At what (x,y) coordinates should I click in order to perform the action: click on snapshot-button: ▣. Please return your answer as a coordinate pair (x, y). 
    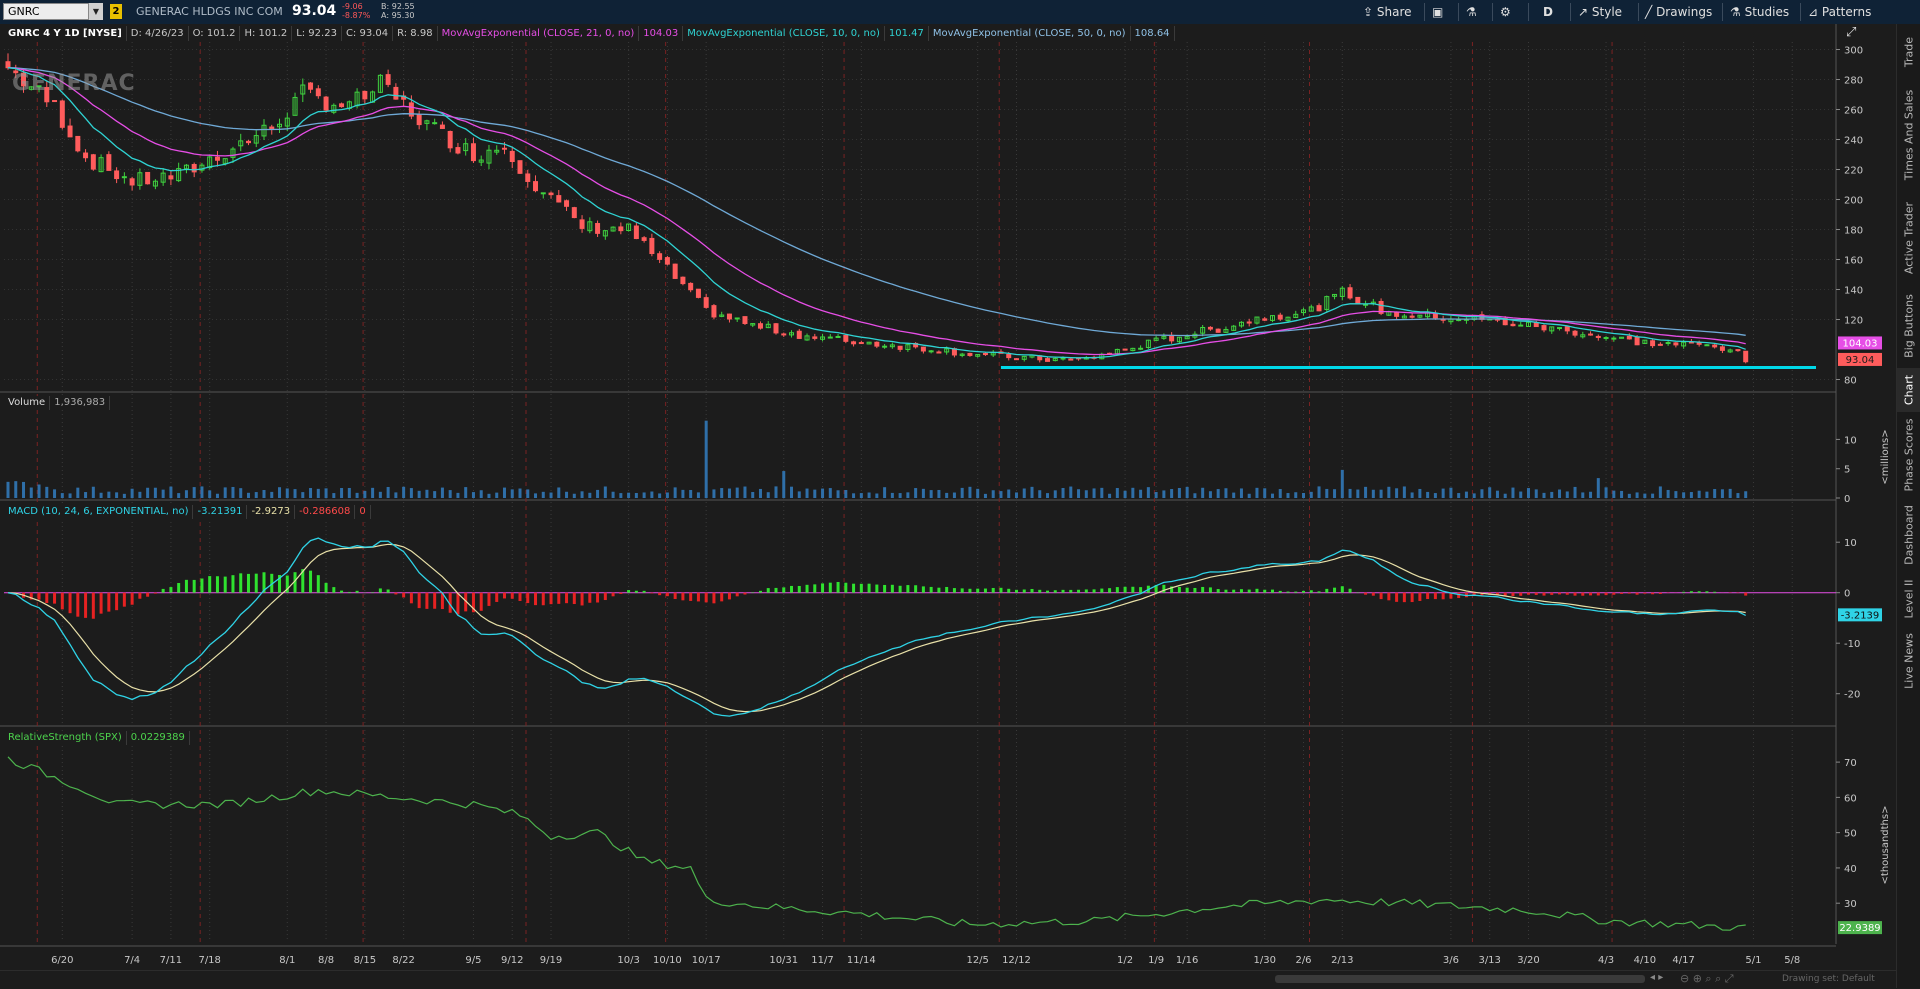
    Looking at the image, I should click on (1437, 12).